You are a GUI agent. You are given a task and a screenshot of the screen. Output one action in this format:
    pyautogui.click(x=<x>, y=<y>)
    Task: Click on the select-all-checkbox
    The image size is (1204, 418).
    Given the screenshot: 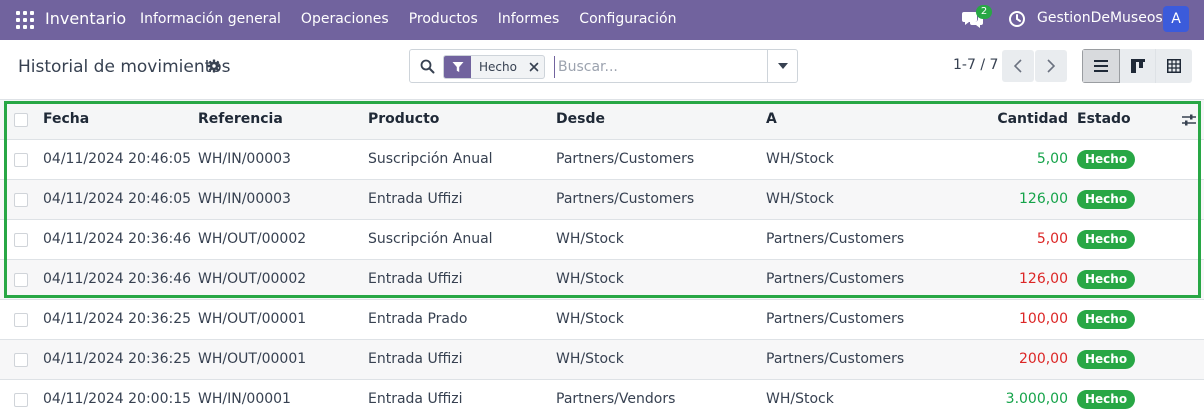 What is the action you would take?
    pyautogui.click(x=21, y=120)
    